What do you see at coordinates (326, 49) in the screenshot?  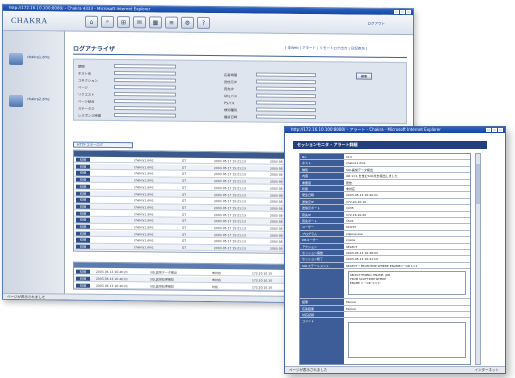 I see `top-links: [ 全Web | アラート | リモートログ出力 | 日記表示 ]` at bounding box center [326, 49].